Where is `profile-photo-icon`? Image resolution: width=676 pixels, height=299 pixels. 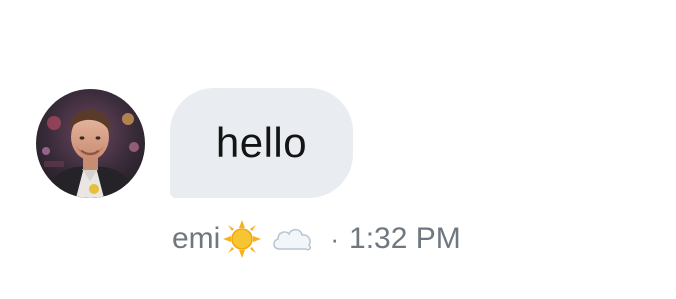 profile-photo-icon is located at coordinates (90, 143).